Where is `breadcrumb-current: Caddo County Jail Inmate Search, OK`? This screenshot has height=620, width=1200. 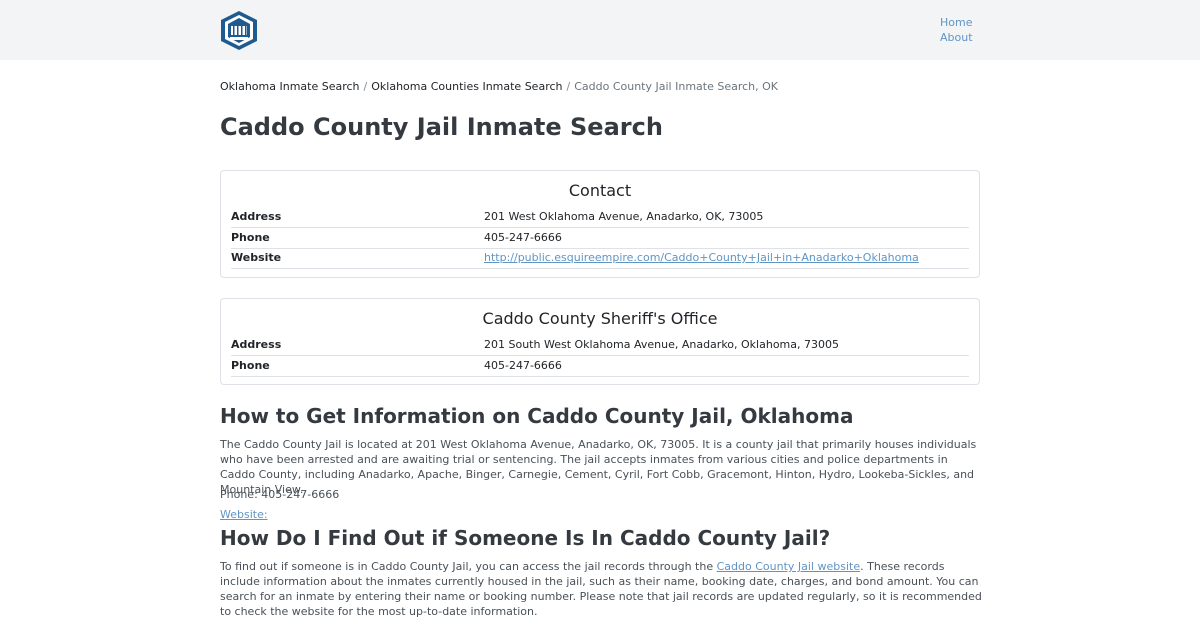
breadcrumb-current: Caddo County Jail Inmate Search, OK is located at coordinates (676, 86).